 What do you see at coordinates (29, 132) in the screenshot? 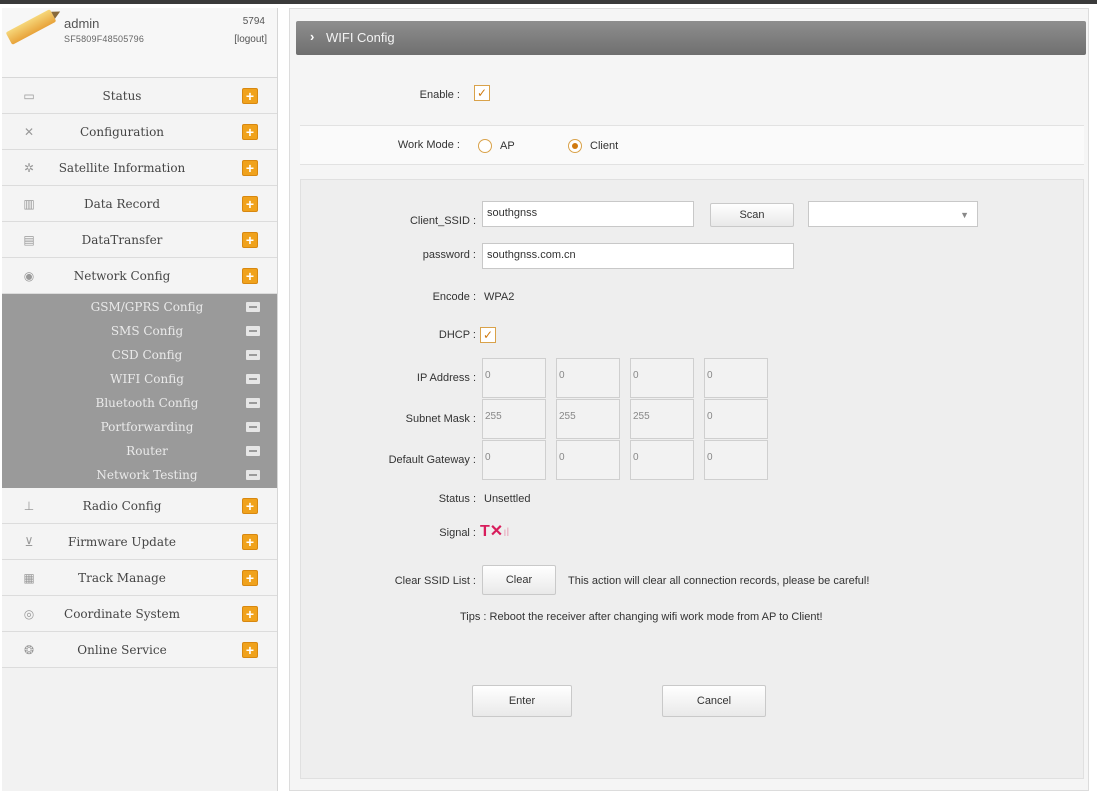
I see `tools-icon: ✕` at bounding box center [29, 132].